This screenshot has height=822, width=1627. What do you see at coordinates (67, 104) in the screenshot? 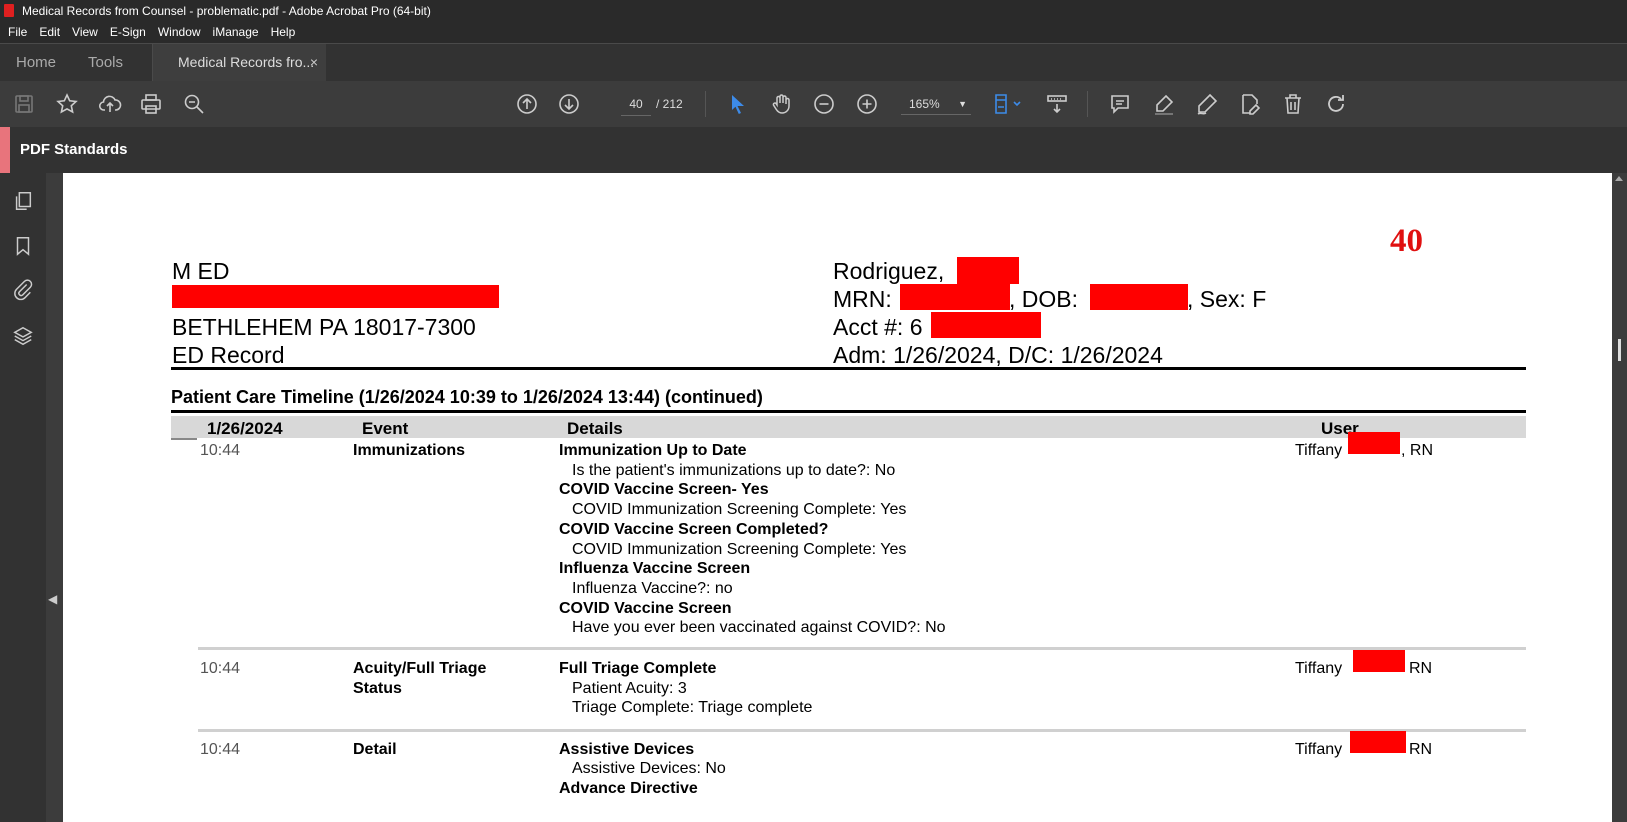
I see `star-icon` at bounding box center [67, 104].